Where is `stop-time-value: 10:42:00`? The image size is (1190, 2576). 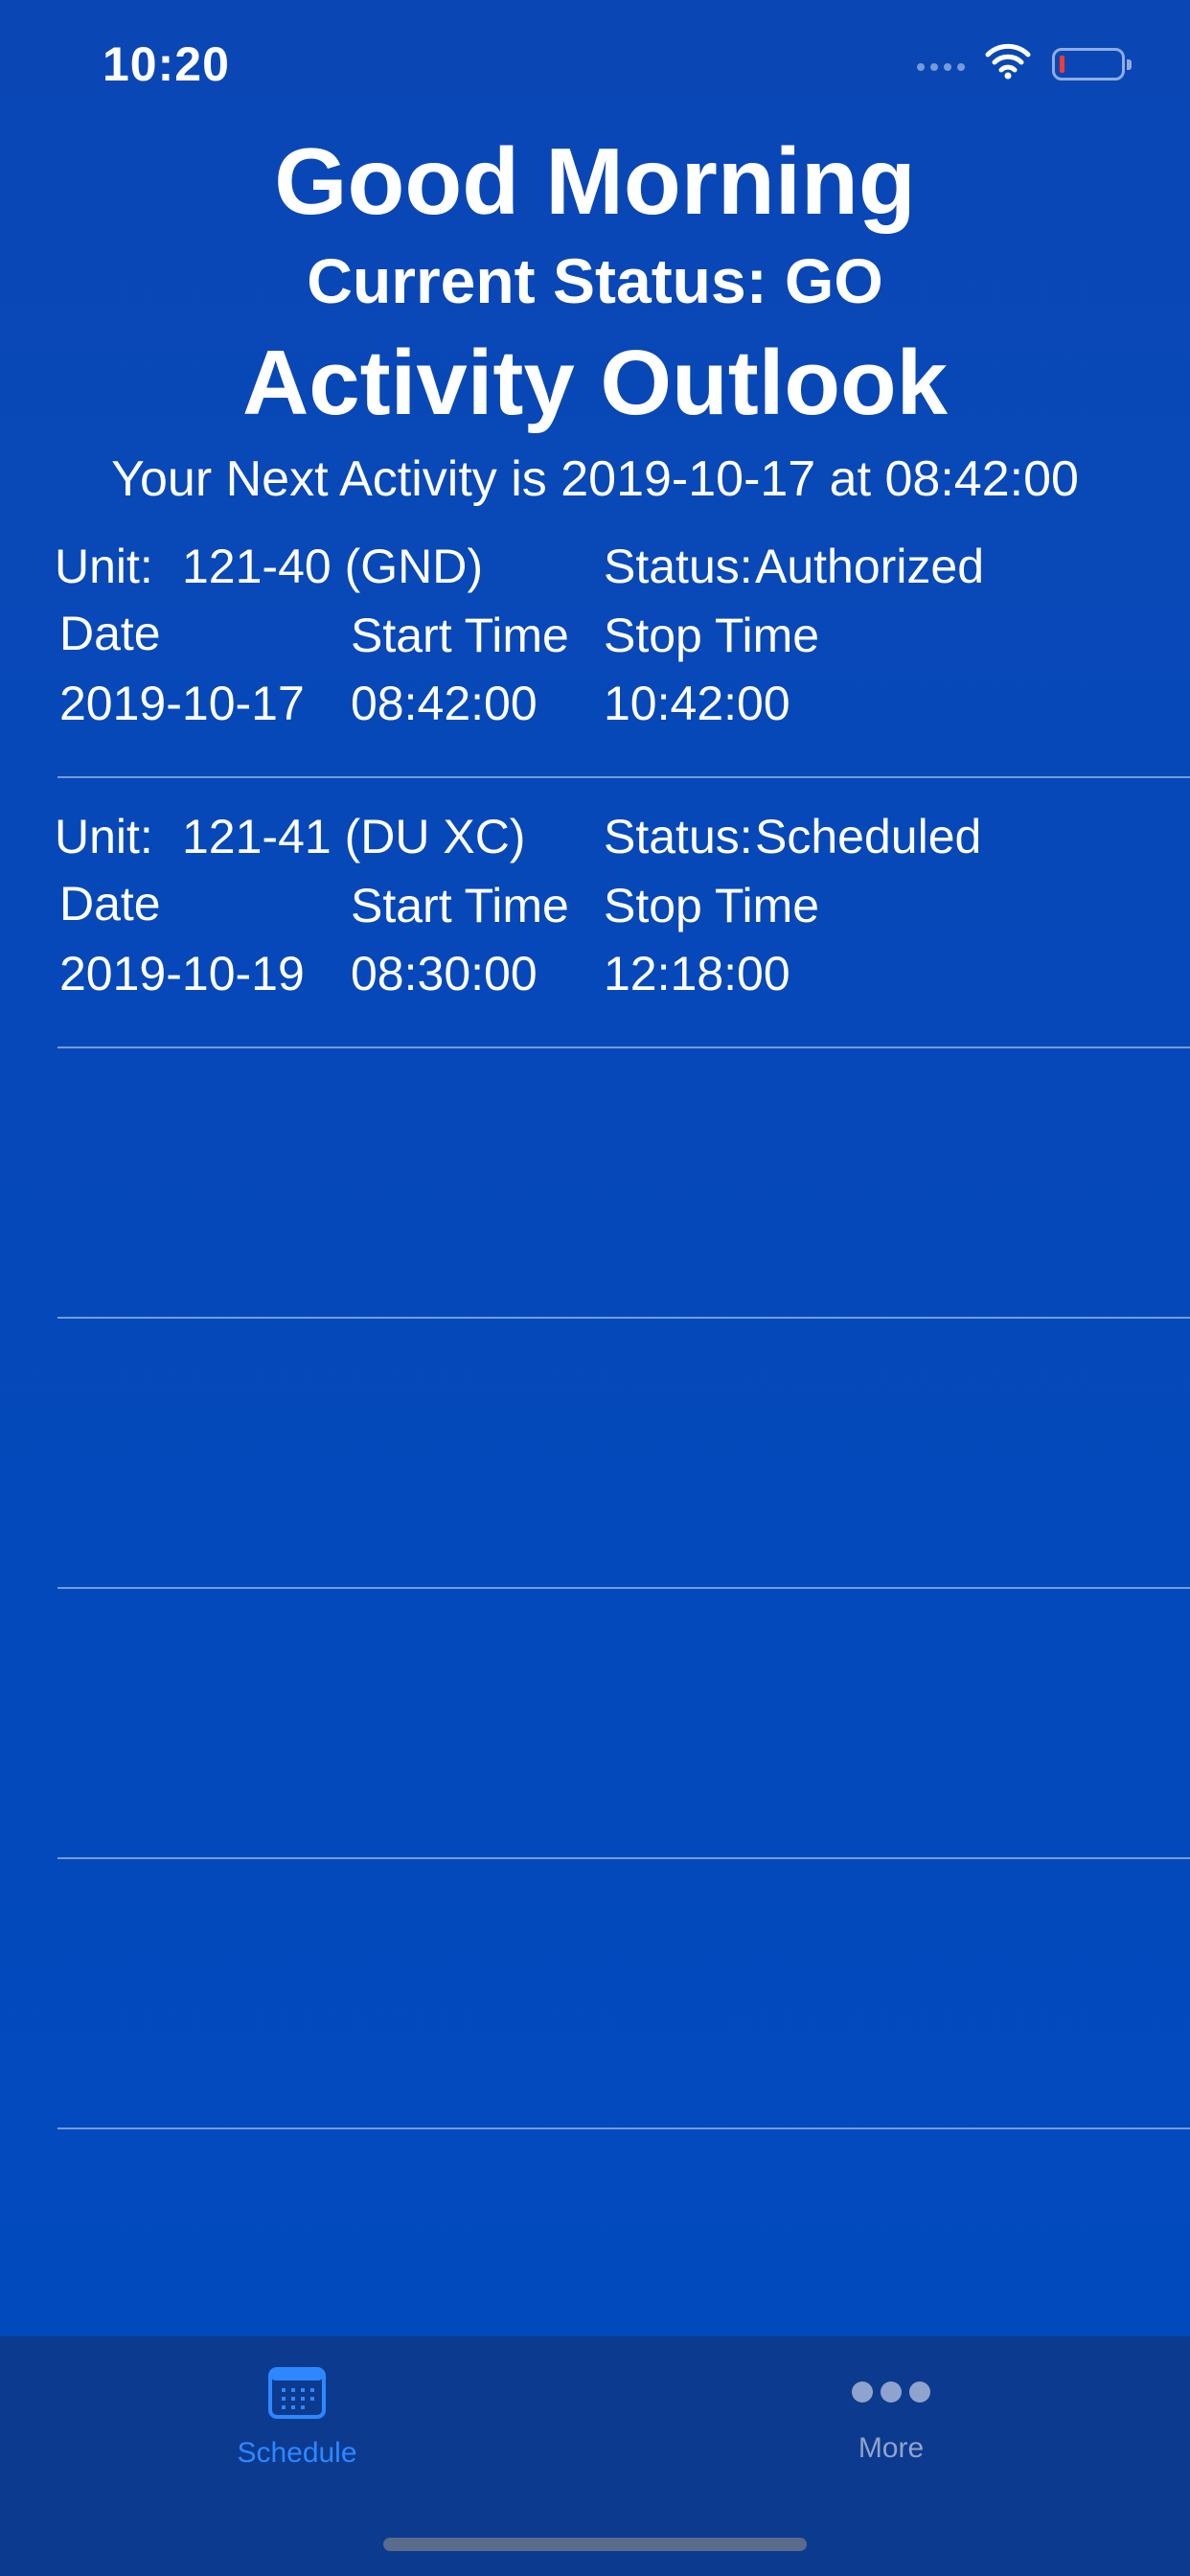 stop-time-value: 10:42:00 is located at coordinates (697, 703).